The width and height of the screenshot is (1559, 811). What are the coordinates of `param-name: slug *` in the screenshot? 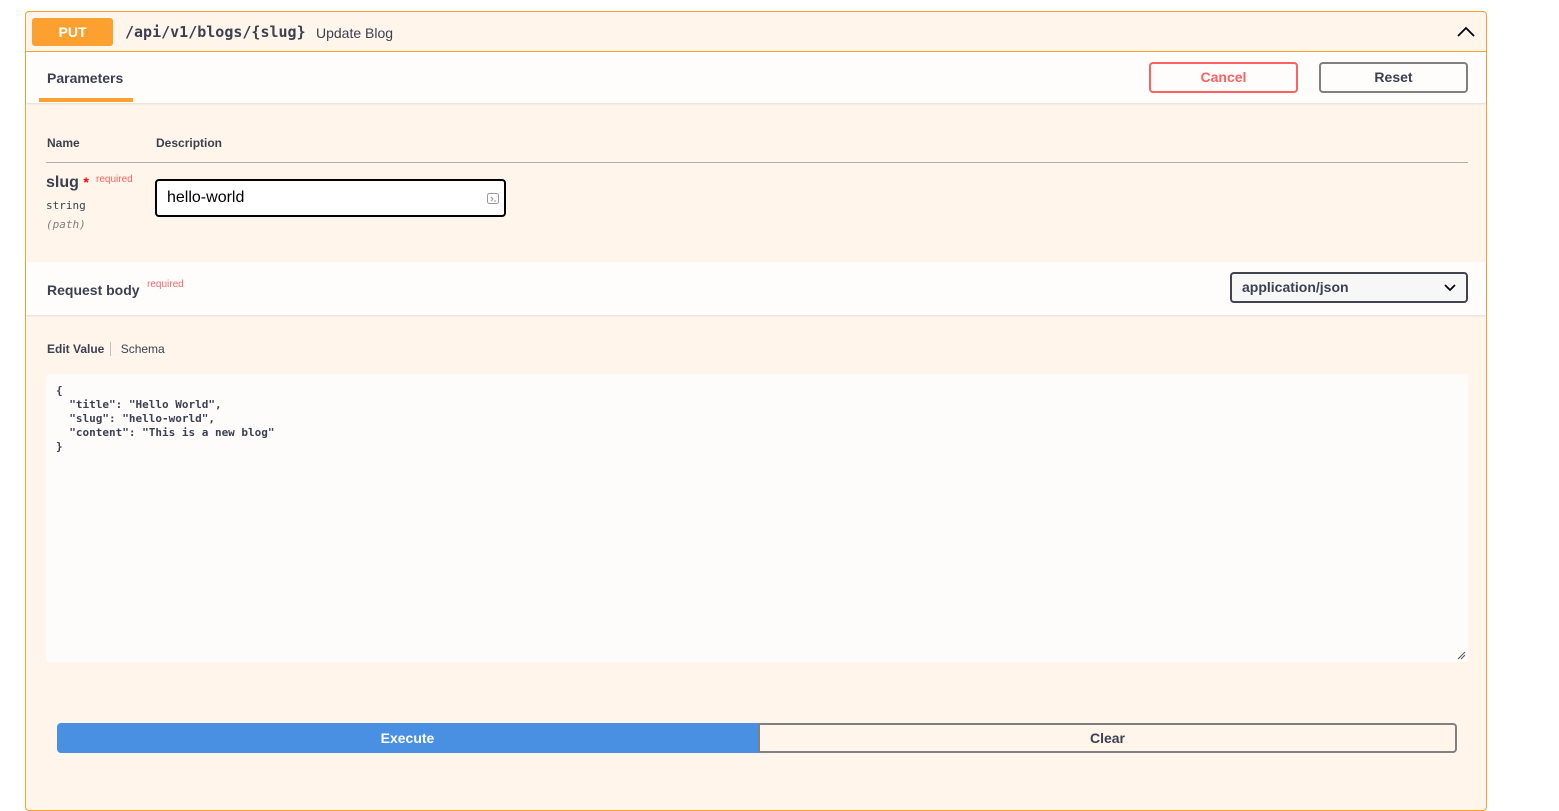 It's located at (67, 183).